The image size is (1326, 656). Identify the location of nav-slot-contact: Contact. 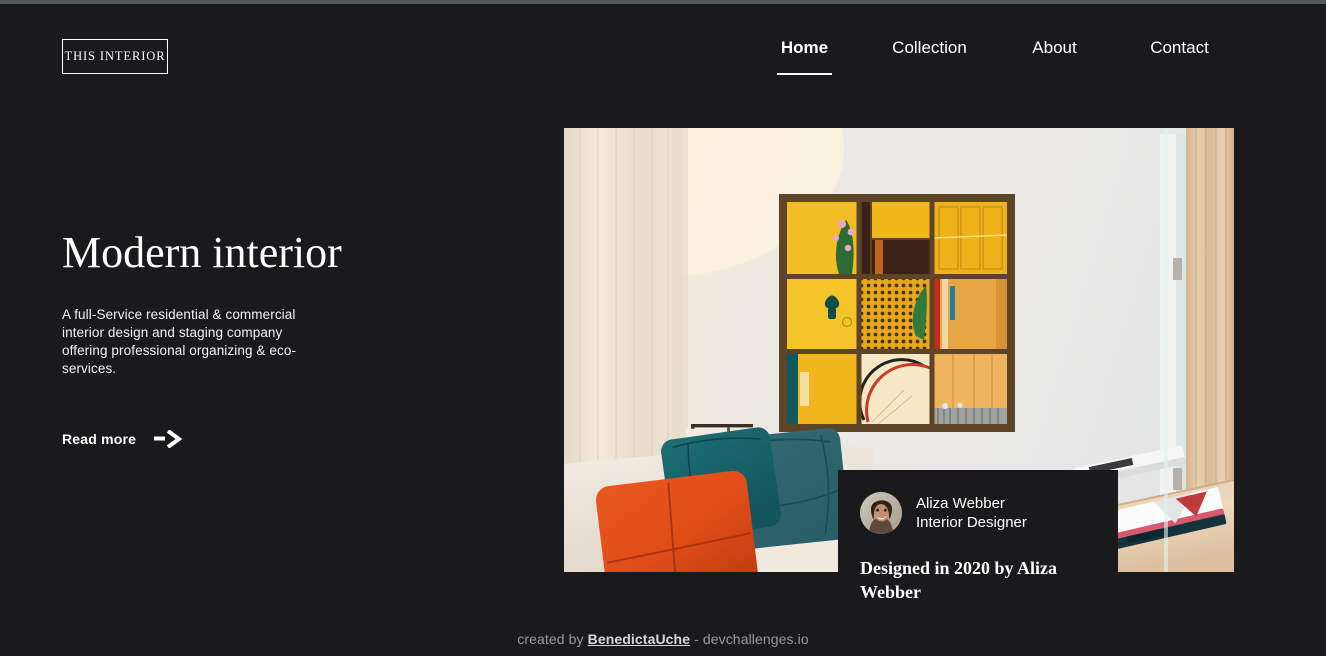
(1179, 48).